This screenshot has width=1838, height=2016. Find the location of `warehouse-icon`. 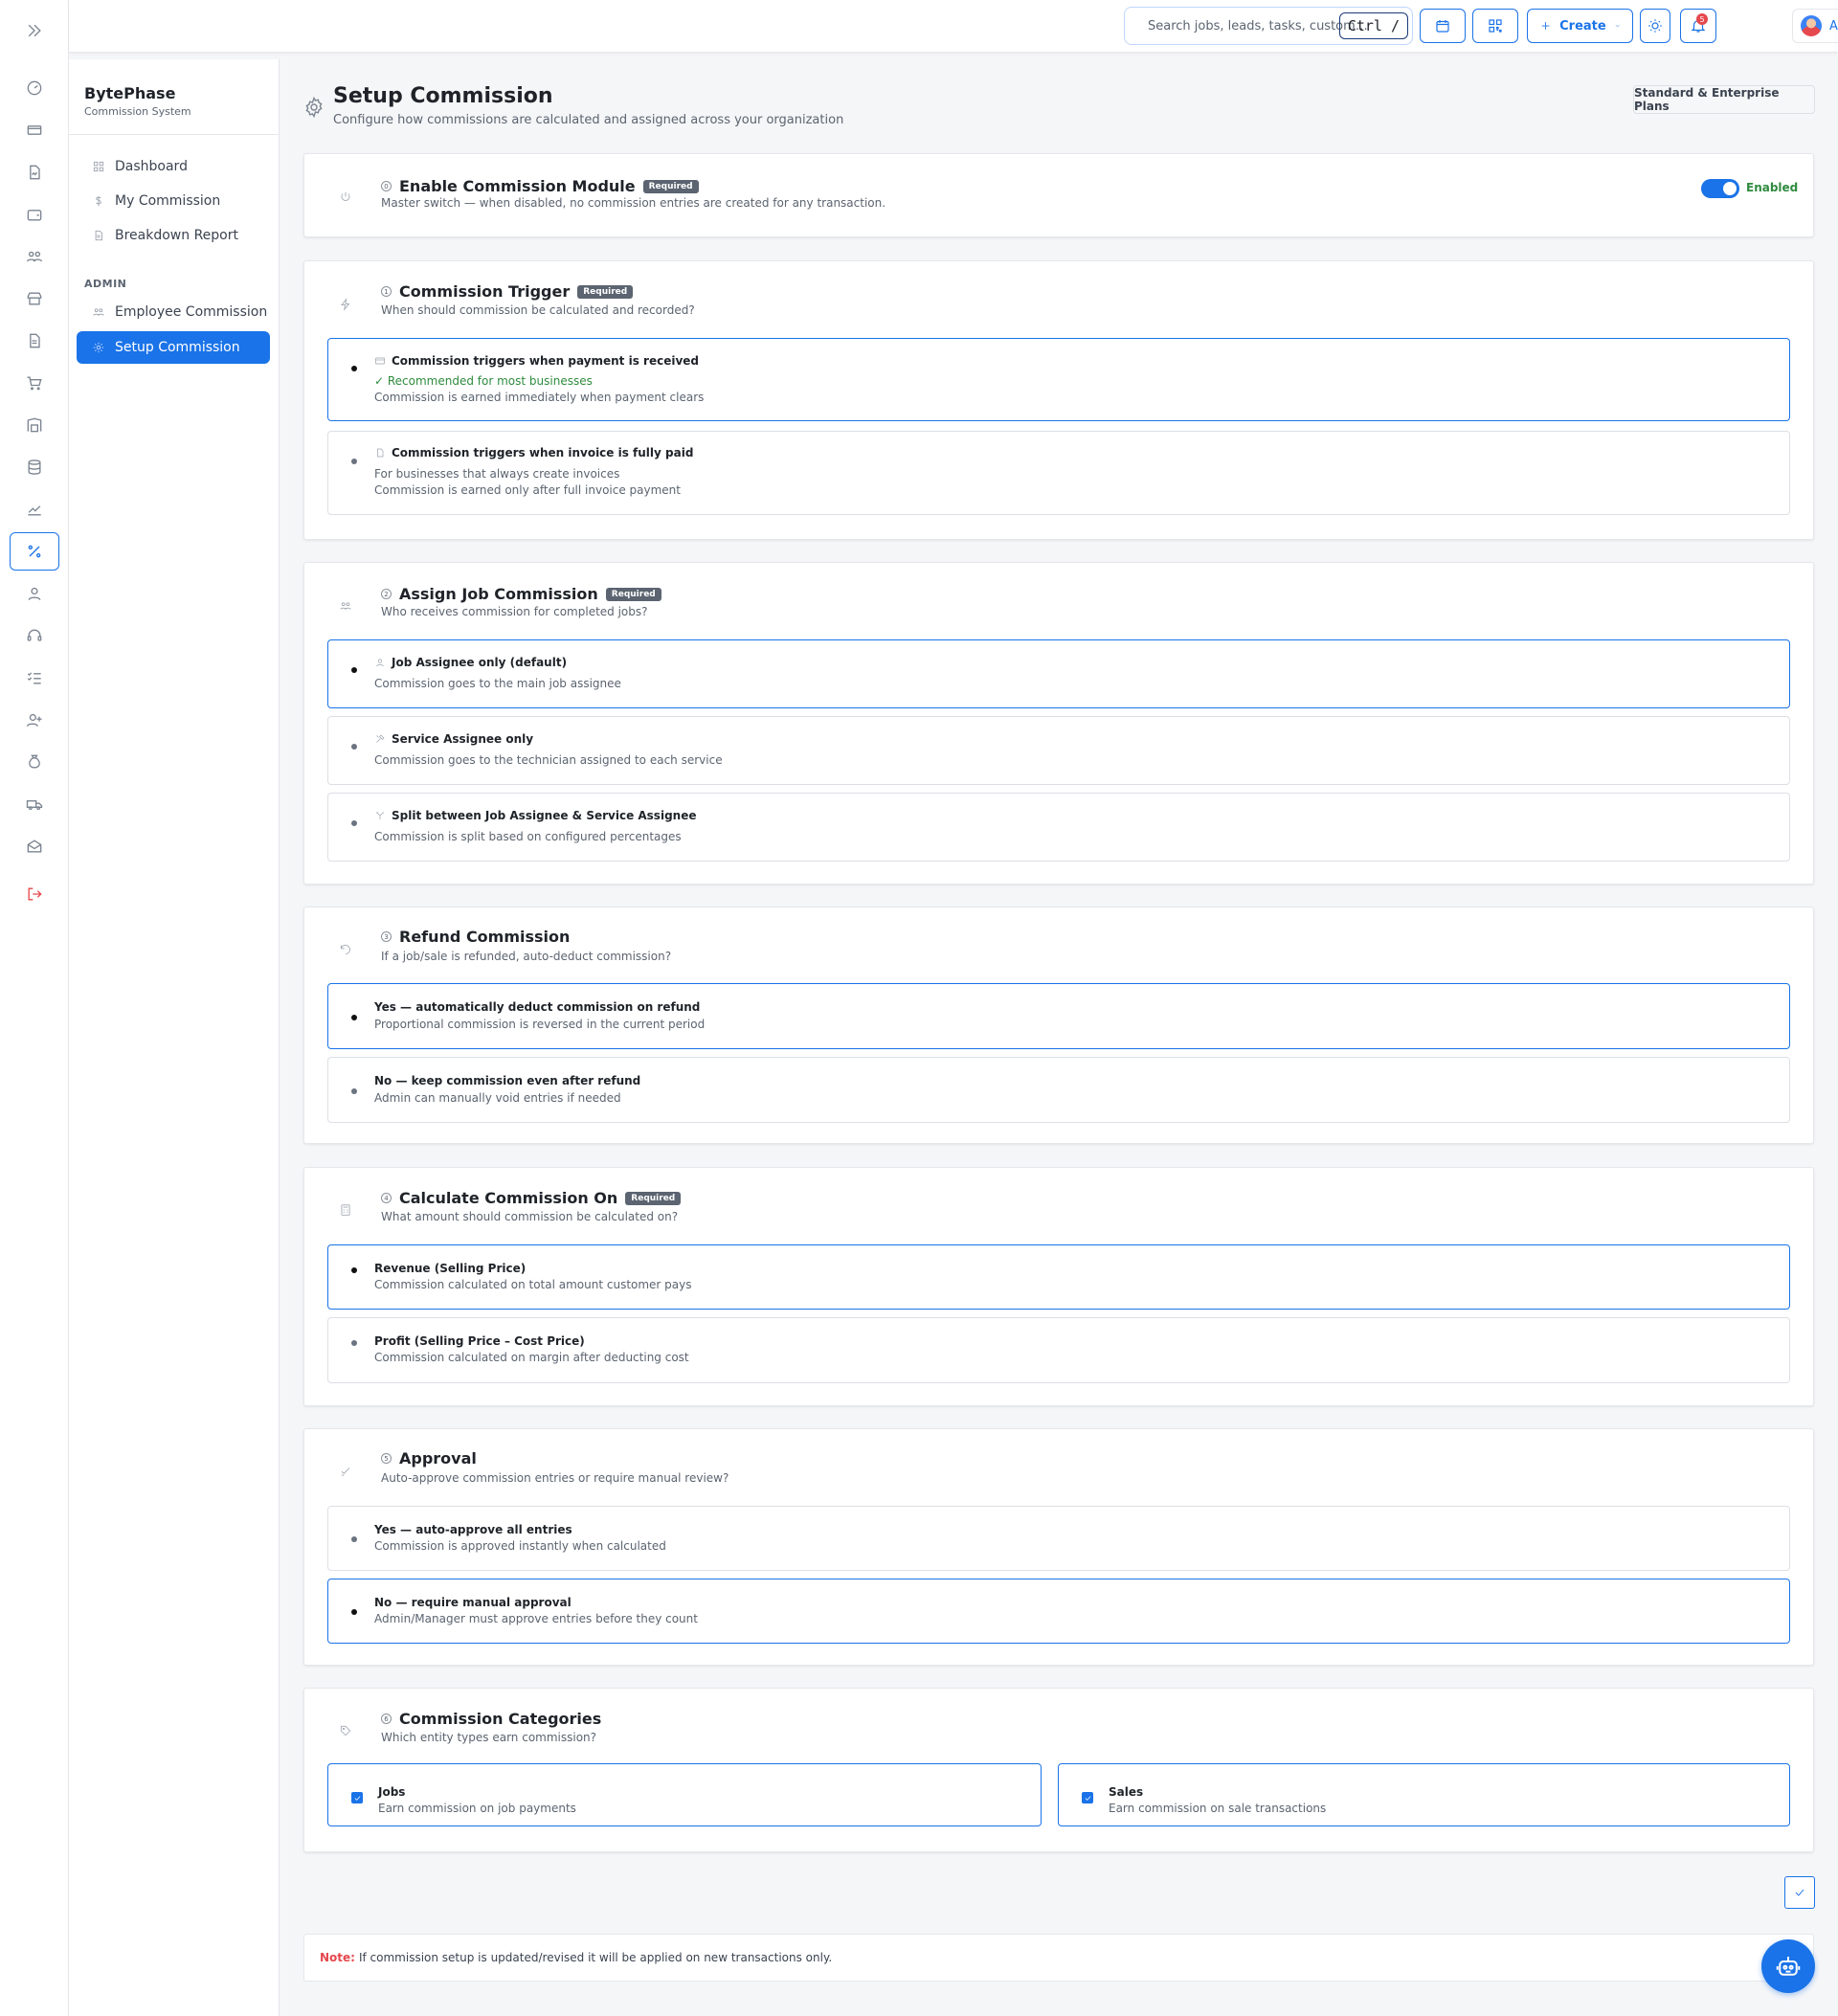

warehouse-icon is located at coordinates (35, 425).